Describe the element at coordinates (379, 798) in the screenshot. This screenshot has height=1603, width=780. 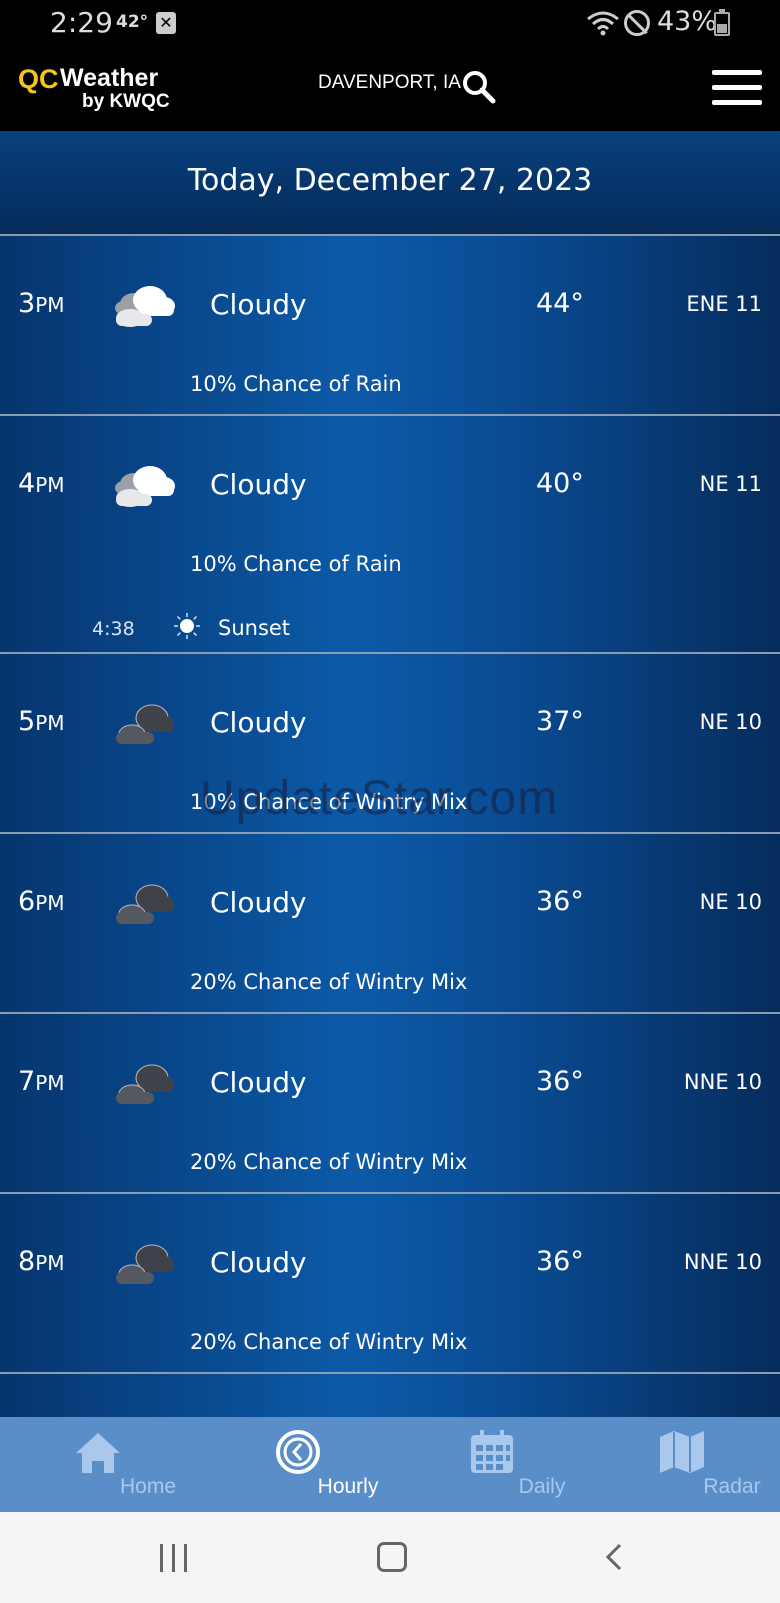
I see `watermark: UpdateStar.com` at that location.